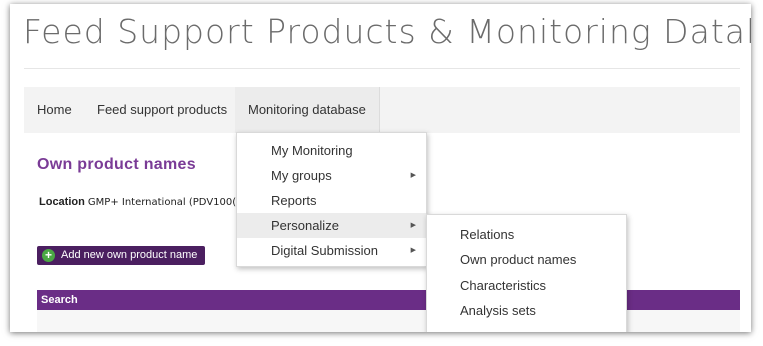 This screenshot has width=763, height=346. I want to click on submenu-item-relations: Relations, so click(526, 234).